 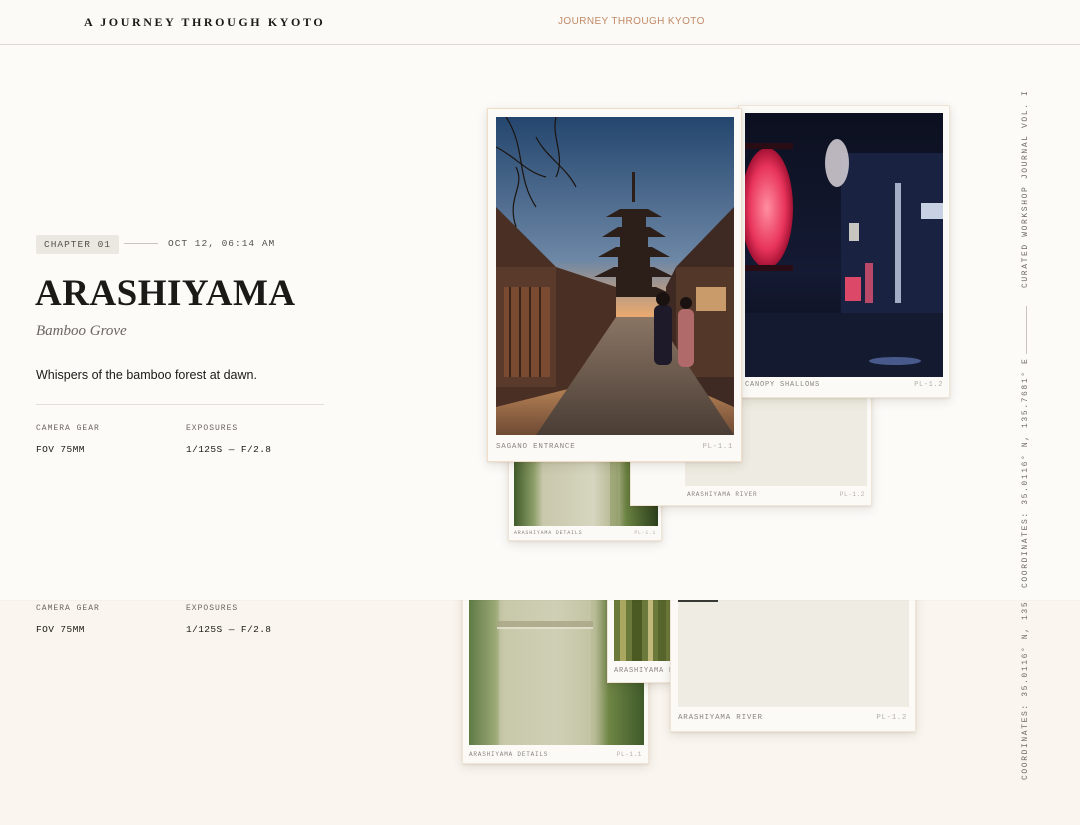 I want to click on photo-card-sagano: SAGANO ENTRANCE PL-1.1, so click(x=614, y=285).